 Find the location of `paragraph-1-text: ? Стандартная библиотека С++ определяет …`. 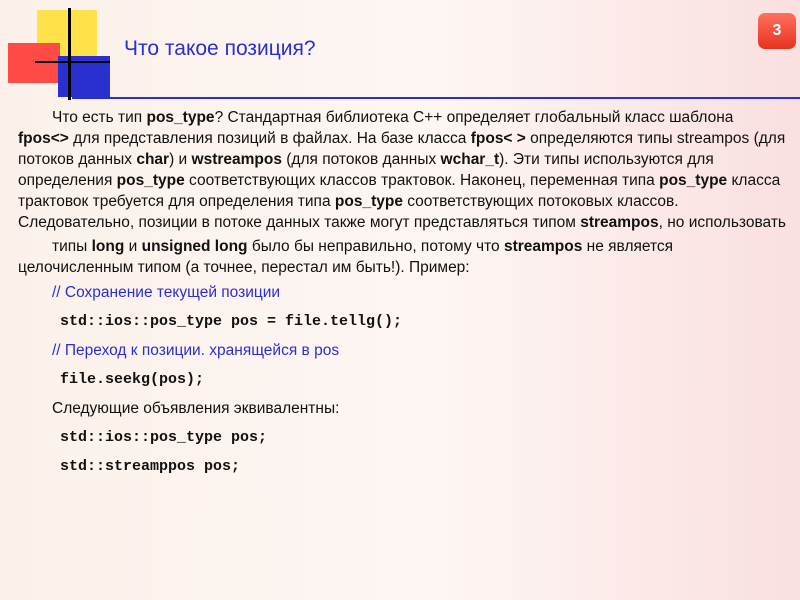

paragraph-1-text: ? Стандартная библиотека С++ определяет … is located at coordinates (474, 117).